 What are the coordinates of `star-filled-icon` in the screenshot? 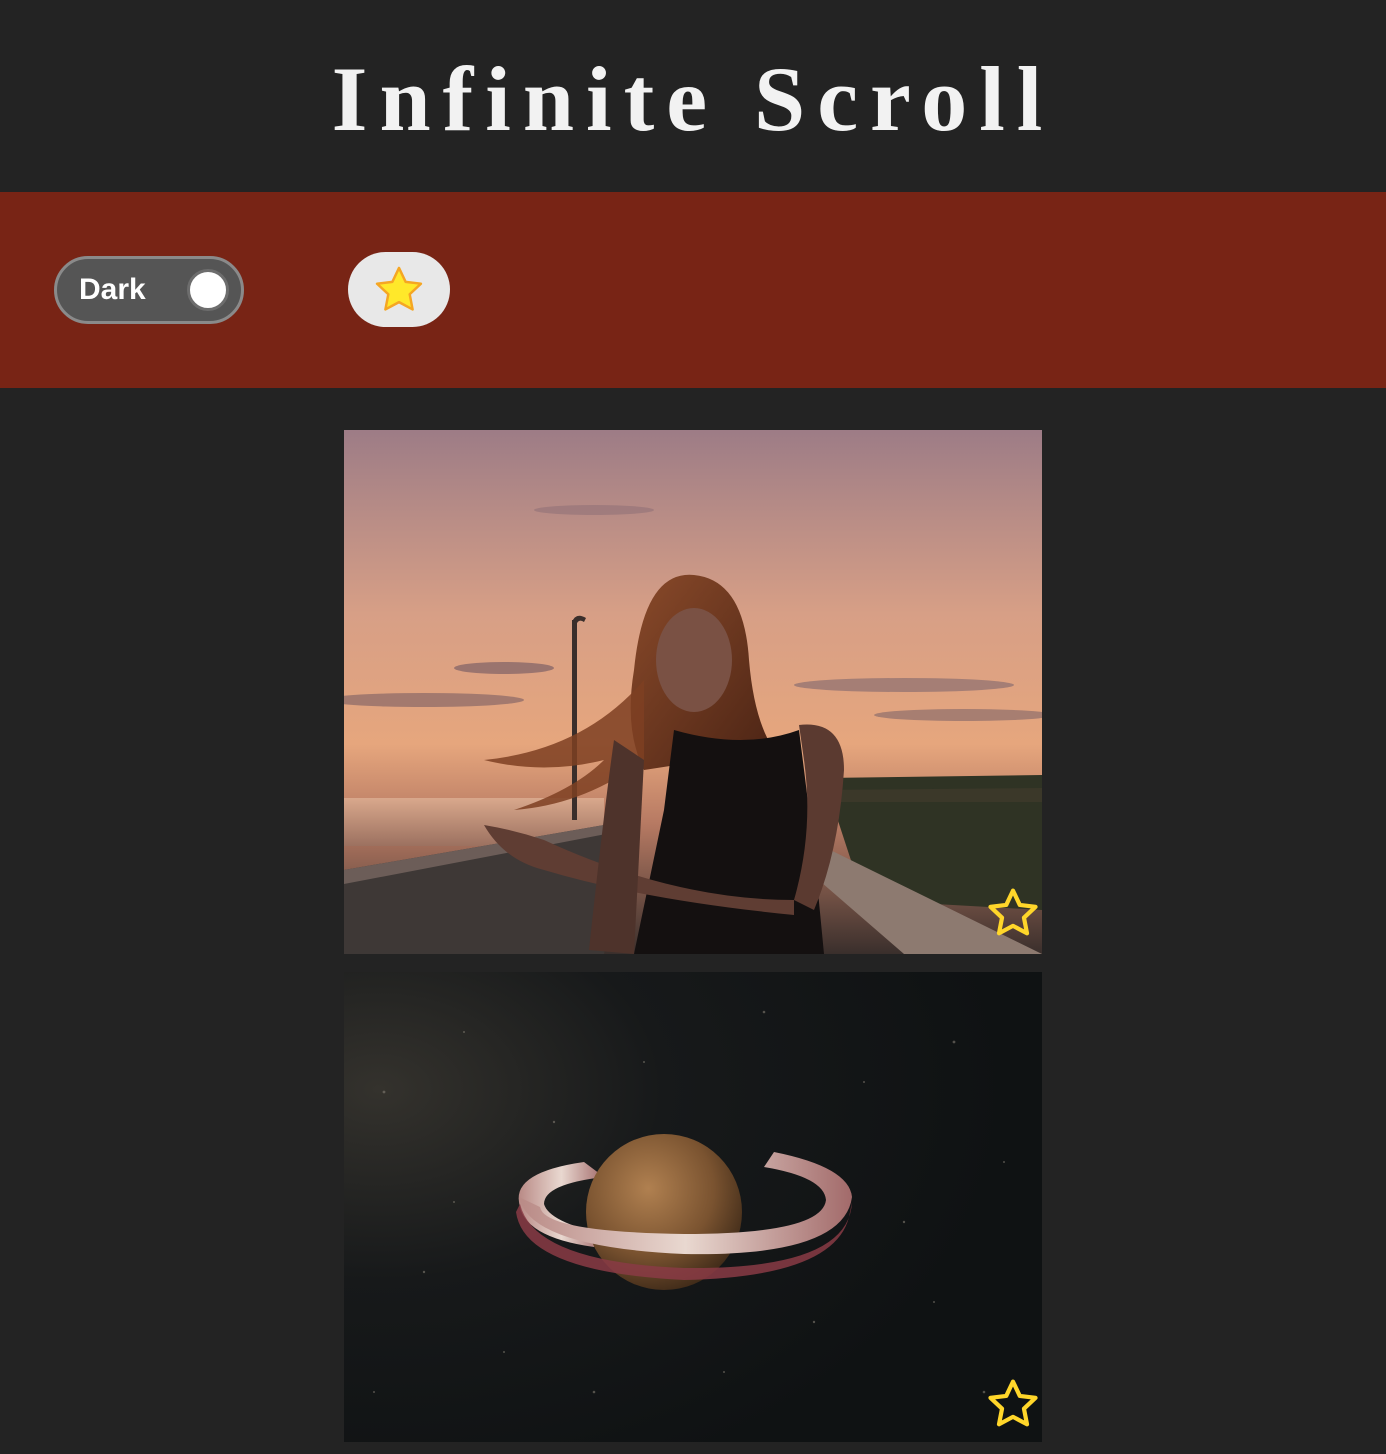 It's located at (399, 288).